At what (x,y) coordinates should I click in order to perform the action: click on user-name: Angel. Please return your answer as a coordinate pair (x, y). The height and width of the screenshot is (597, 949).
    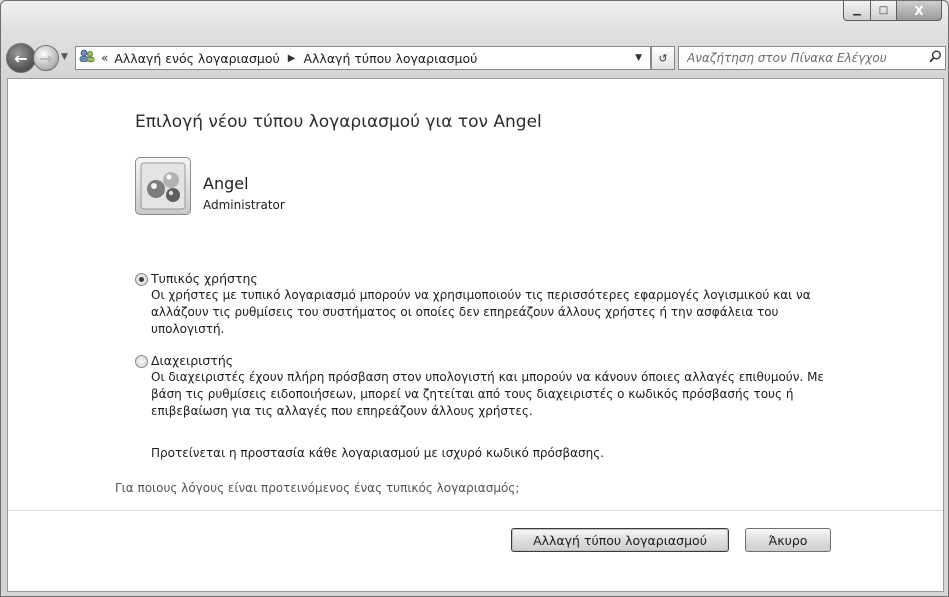
    Looking at the image, I should click on (226, 183).